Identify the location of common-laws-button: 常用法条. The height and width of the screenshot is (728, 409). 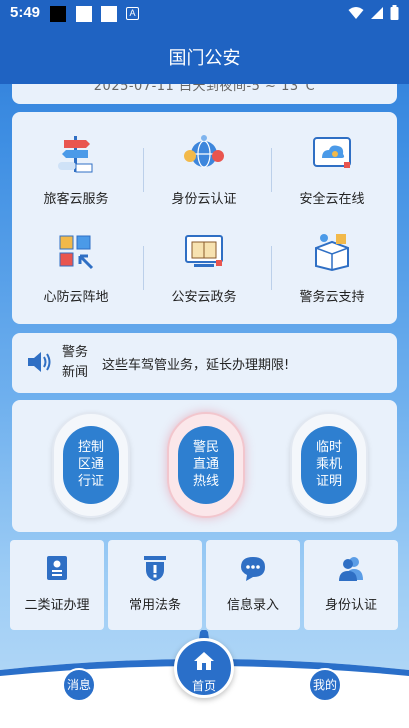
(155, 585).